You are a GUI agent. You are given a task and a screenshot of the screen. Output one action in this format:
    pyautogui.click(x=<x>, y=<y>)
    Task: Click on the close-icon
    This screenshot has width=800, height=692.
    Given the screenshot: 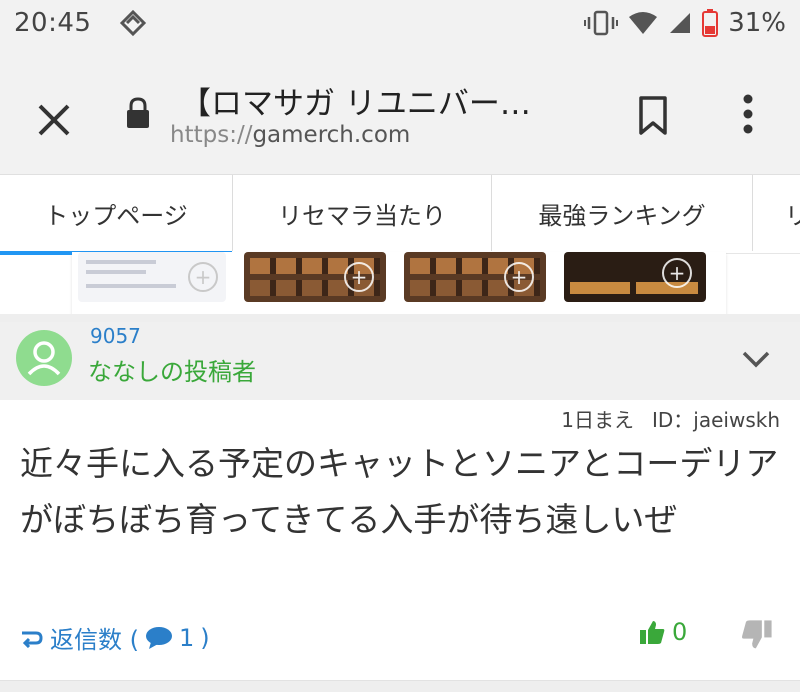 What is the action you would take?
    pyautogui.click(x=54, y=120)
    